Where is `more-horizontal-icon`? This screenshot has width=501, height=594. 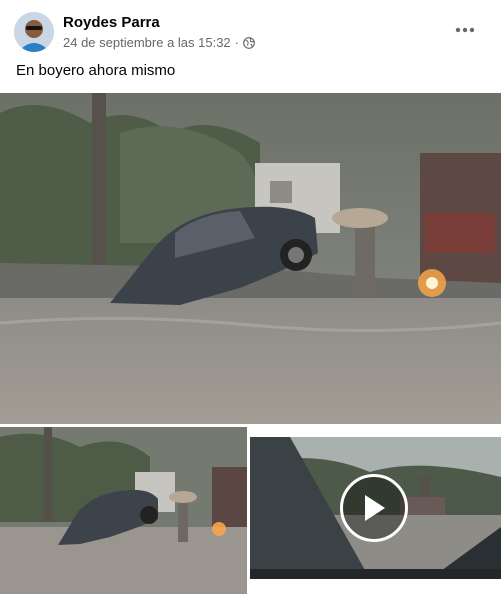
more-horizontal-icon is located at coordinates (465, 30).